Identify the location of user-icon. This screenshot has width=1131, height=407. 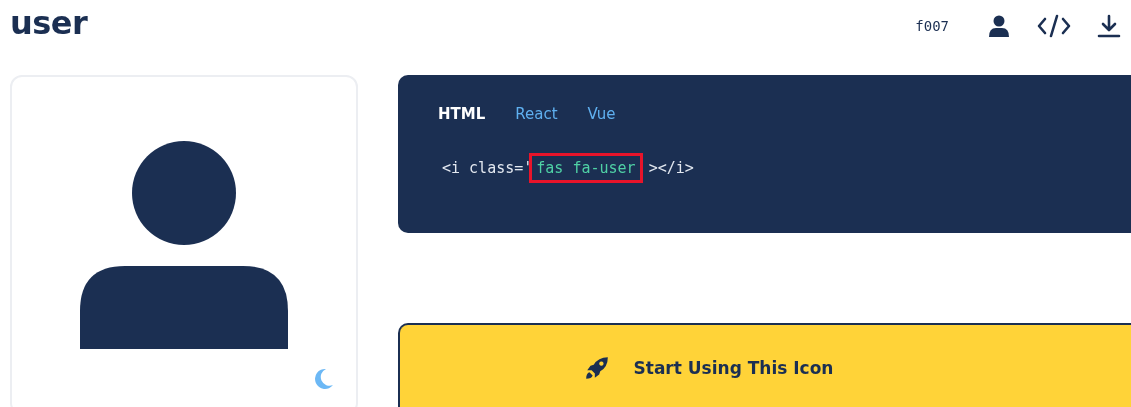
(999, 26).